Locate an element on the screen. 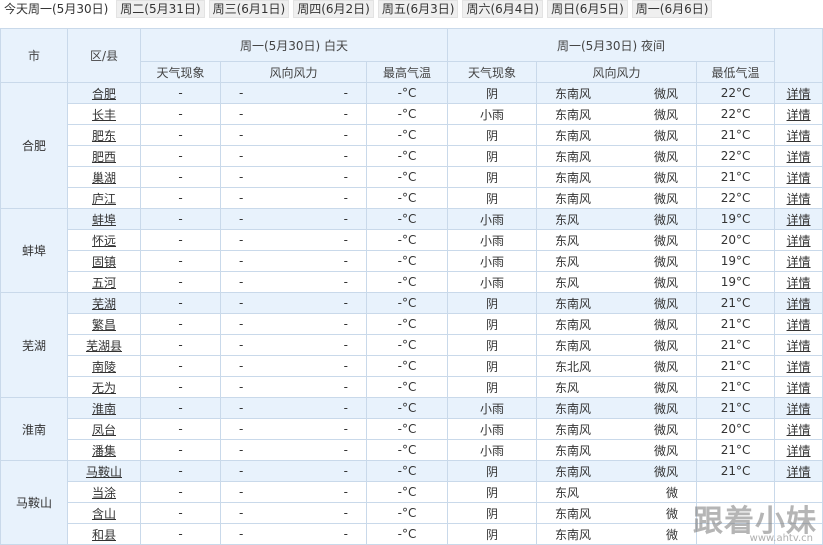 The height and width of the screenshot is (545, 823). night-wind: 东北风 微风 is located at coordinates (617, 366).